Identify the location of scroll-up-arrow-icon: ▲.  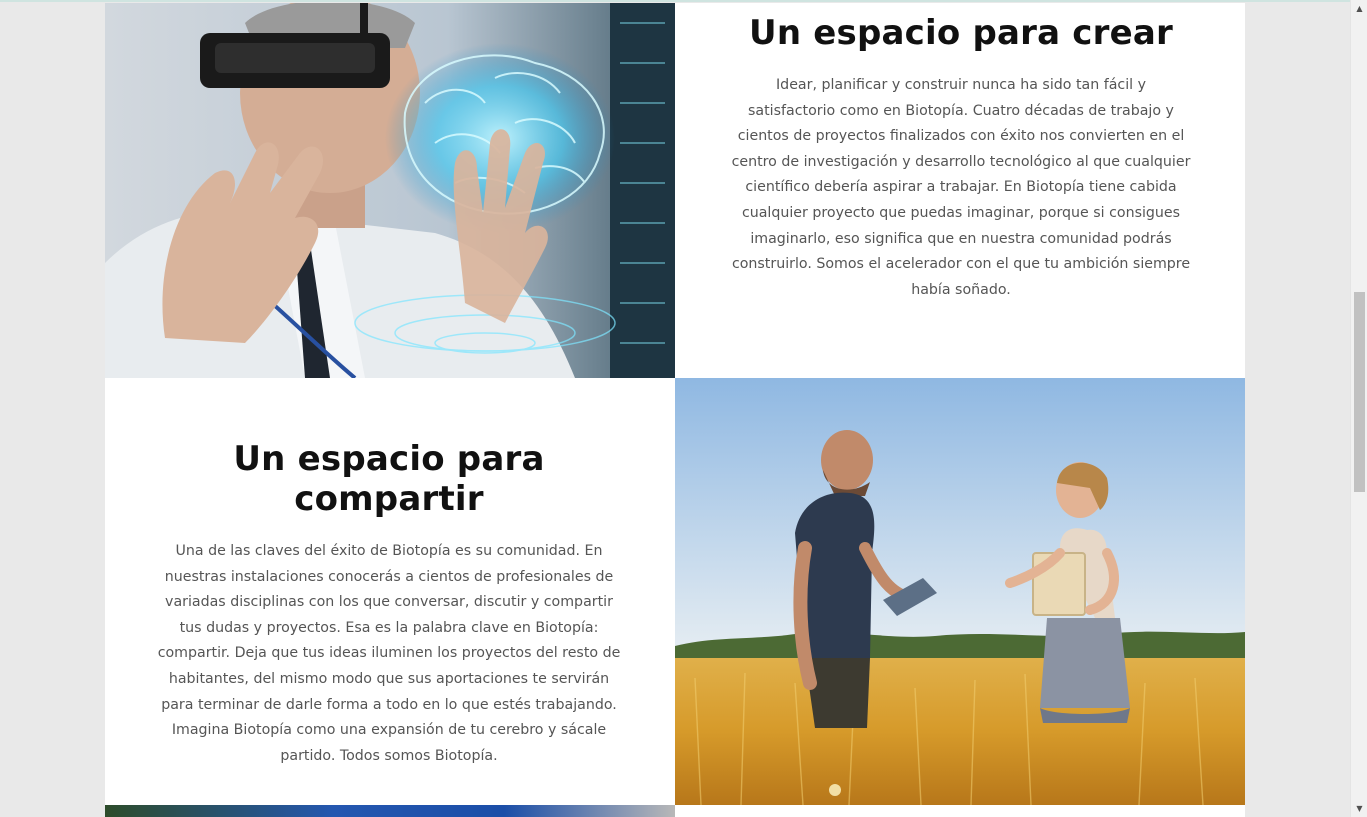
(1359, 8).